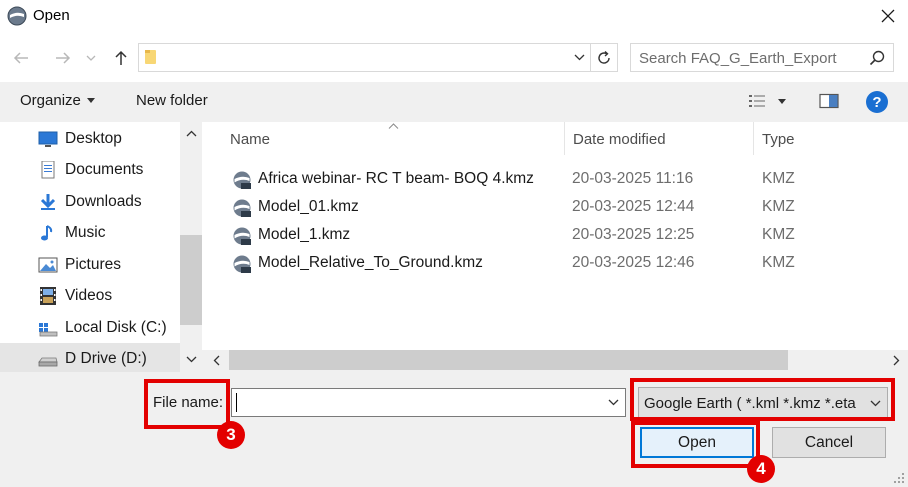  I want to click on help-button: ?, so click(877, 102).